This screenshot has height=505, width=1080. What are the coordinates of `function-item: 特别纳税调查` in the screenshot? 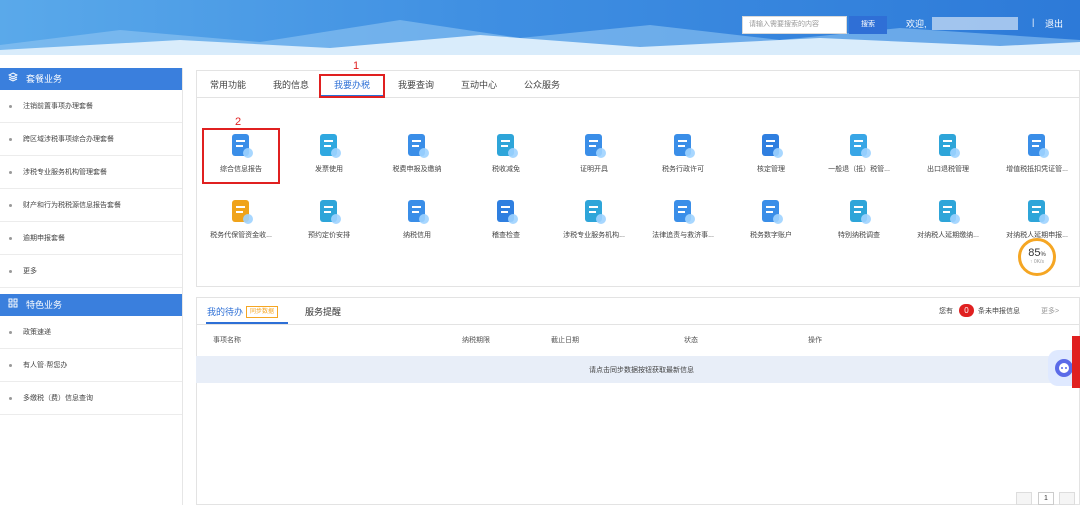 It's located at (859, 219).